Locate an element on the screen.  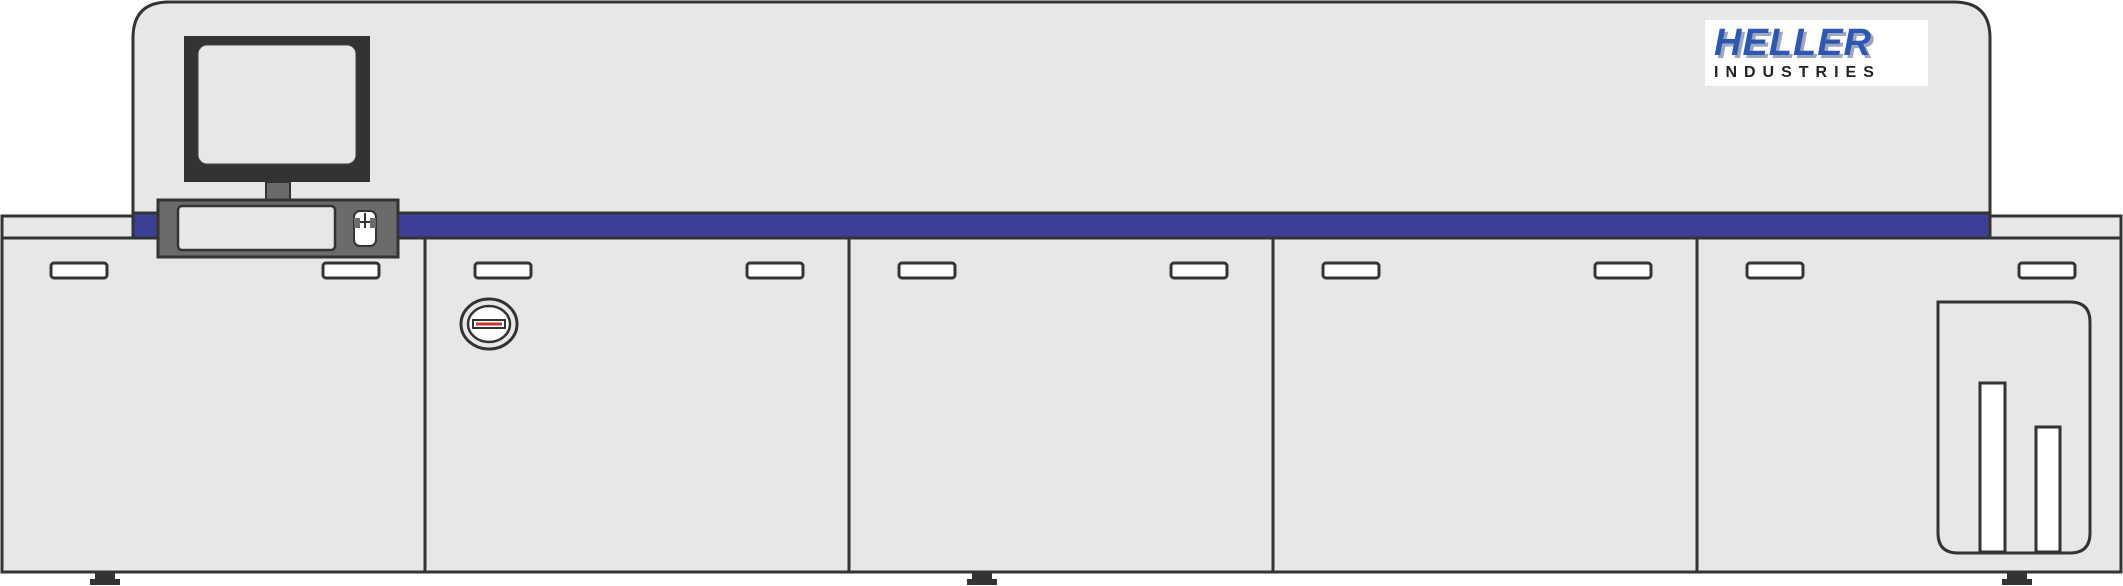
console is located at coordinates (278, 228).